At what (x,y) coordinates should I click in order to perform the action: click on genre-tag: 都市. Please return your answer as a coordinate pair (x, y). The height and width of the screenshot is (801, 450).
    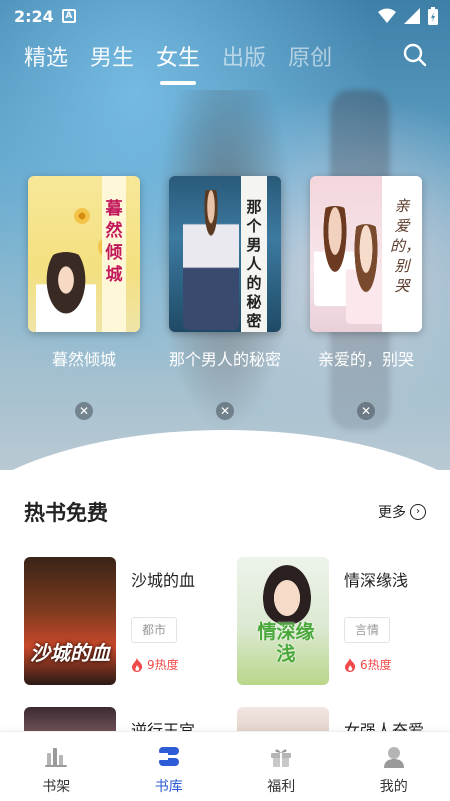
    Looking at the image, I should click on (154, 630).